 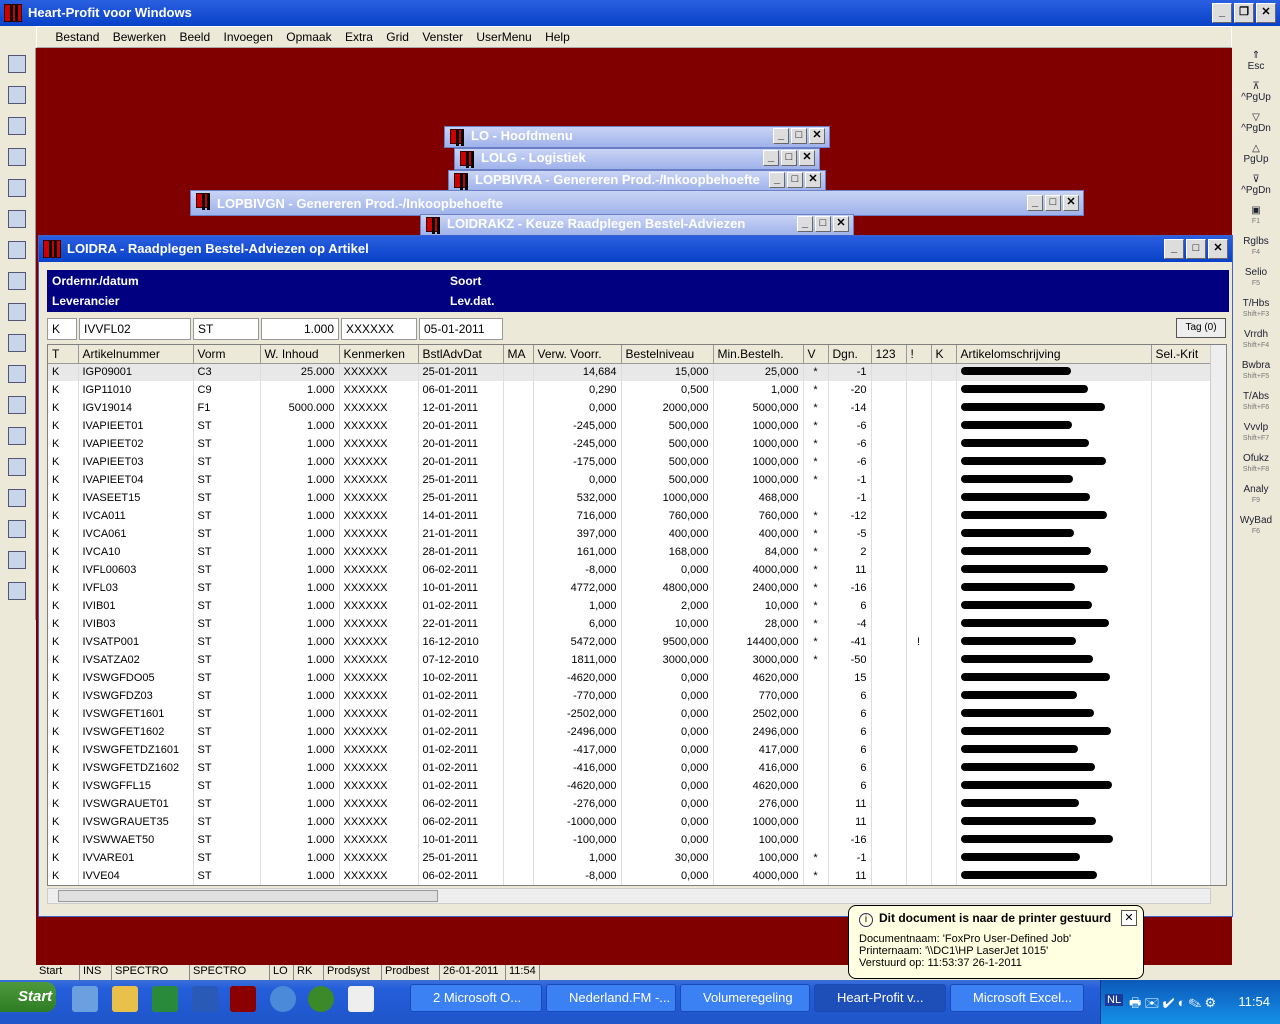 What do you see at coordinates (629, 896) in the screenshot?
I see `horizontal-scrollbar` at bounding box center [629, 896].